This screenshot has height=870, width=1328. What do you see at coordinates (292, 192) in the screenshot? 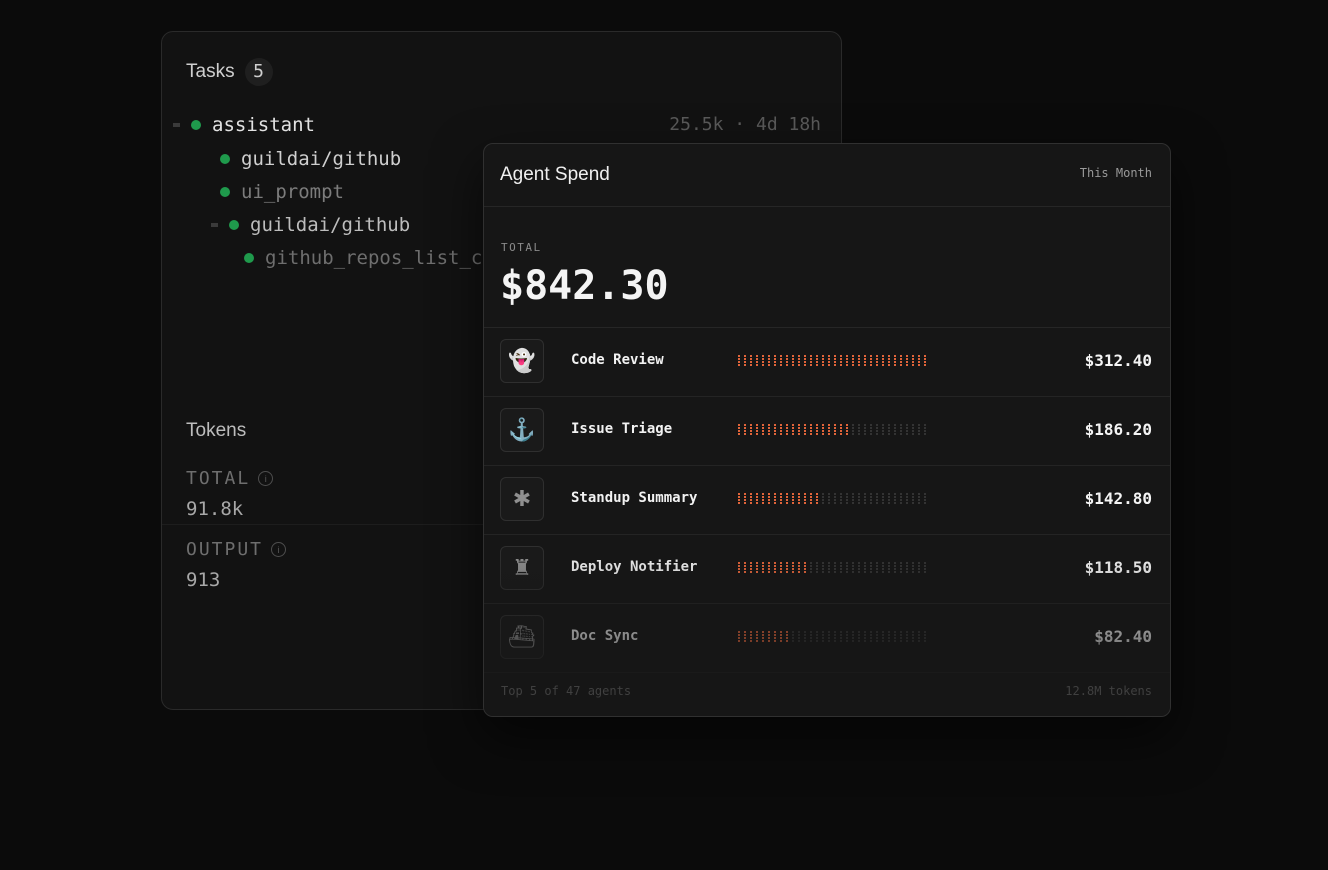
I see `tree-item-label: ui_prompt` at bounding box center [292, 192].